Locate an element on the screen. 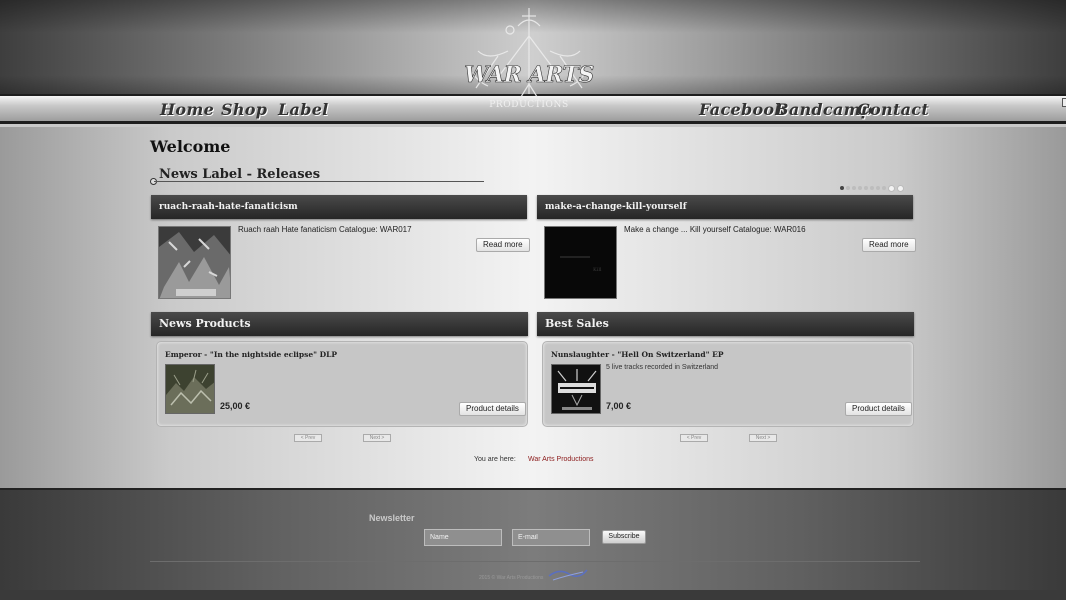 This screenshot has height=600, width=1066. footer-divider is located at coordinates (535, 561).